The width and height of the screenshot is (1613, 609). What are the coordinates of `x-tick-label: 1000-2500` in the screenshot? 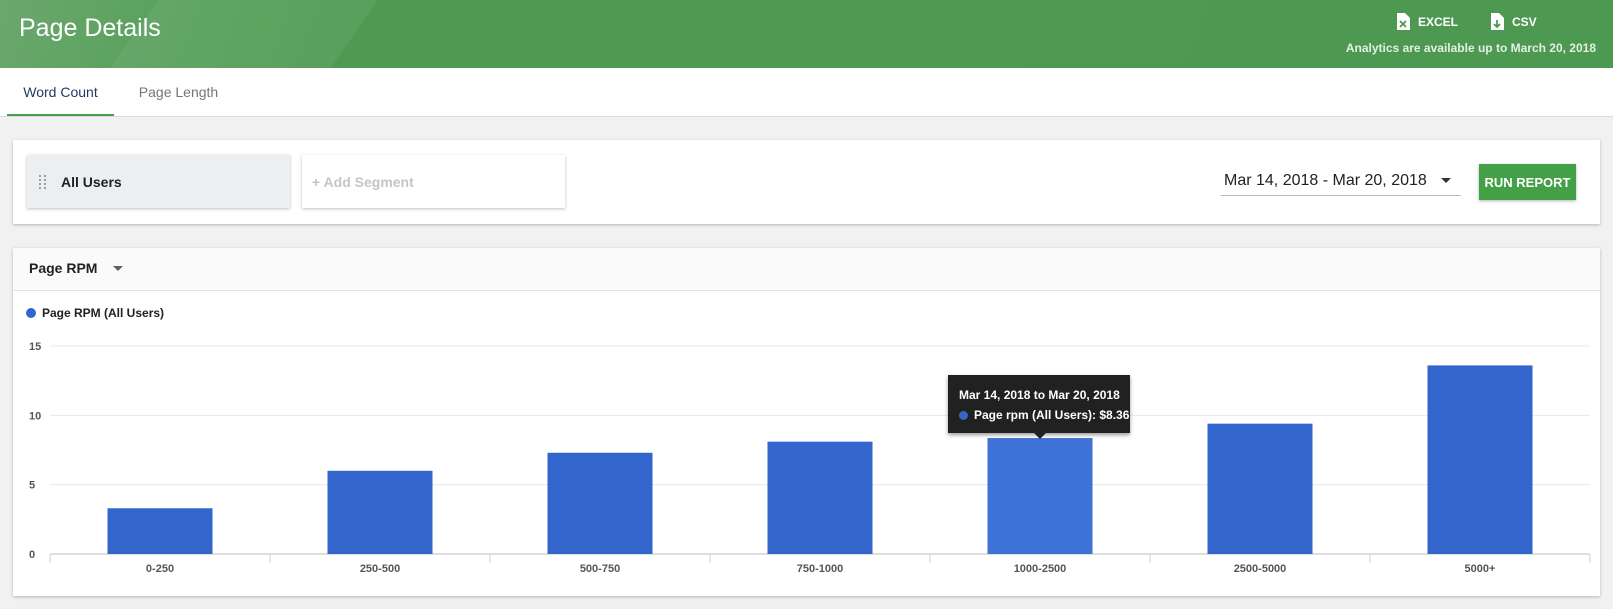 It's located at (1040, 569).